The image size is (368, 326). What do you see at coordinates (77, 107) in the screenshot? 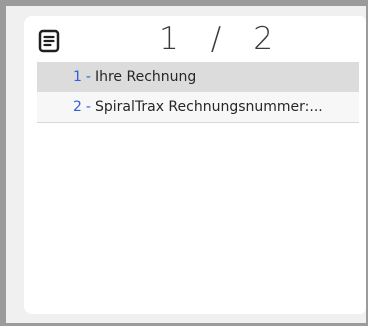
I see `document-number: 2` at bounding box center [77, 107].